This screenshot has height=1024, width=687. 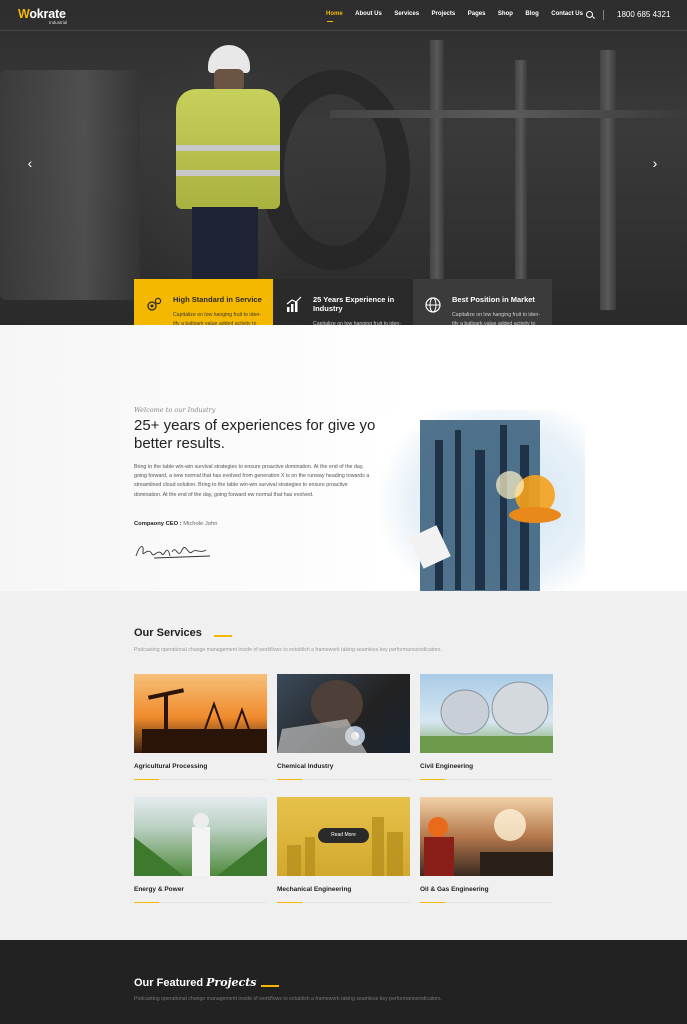 What do you see at coordinates (195, 982) in the screenshot?
I see `projects-title: Our Featured Projects` at bounding box center [195, 982].